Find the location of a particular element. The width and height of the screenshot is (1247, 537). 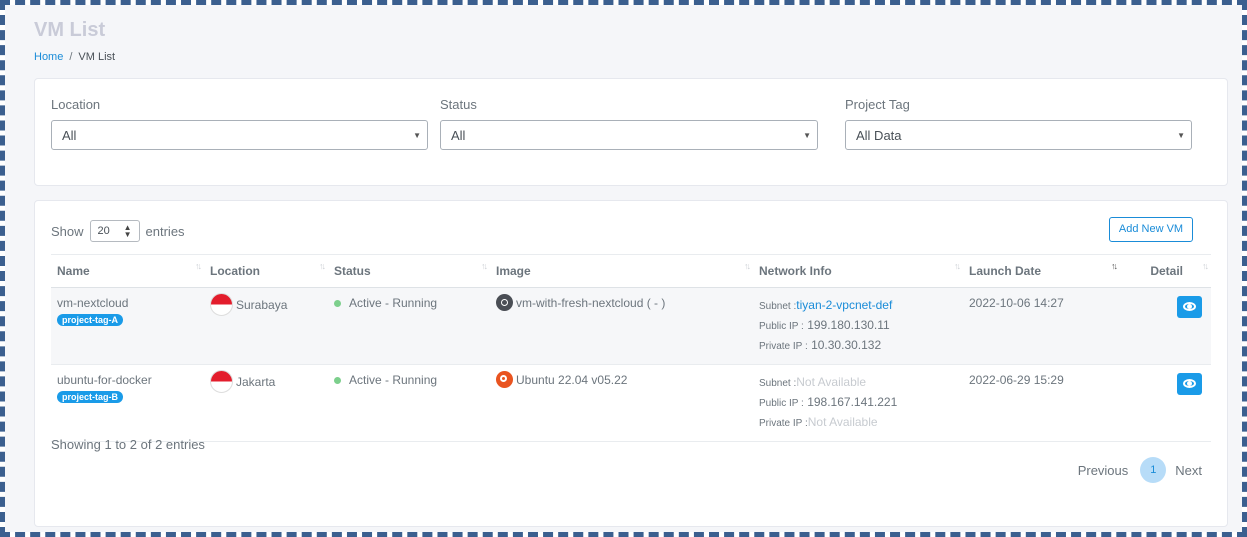

column-header-network-info: Network Info ↑↓ is located at coordinates (858, 271).